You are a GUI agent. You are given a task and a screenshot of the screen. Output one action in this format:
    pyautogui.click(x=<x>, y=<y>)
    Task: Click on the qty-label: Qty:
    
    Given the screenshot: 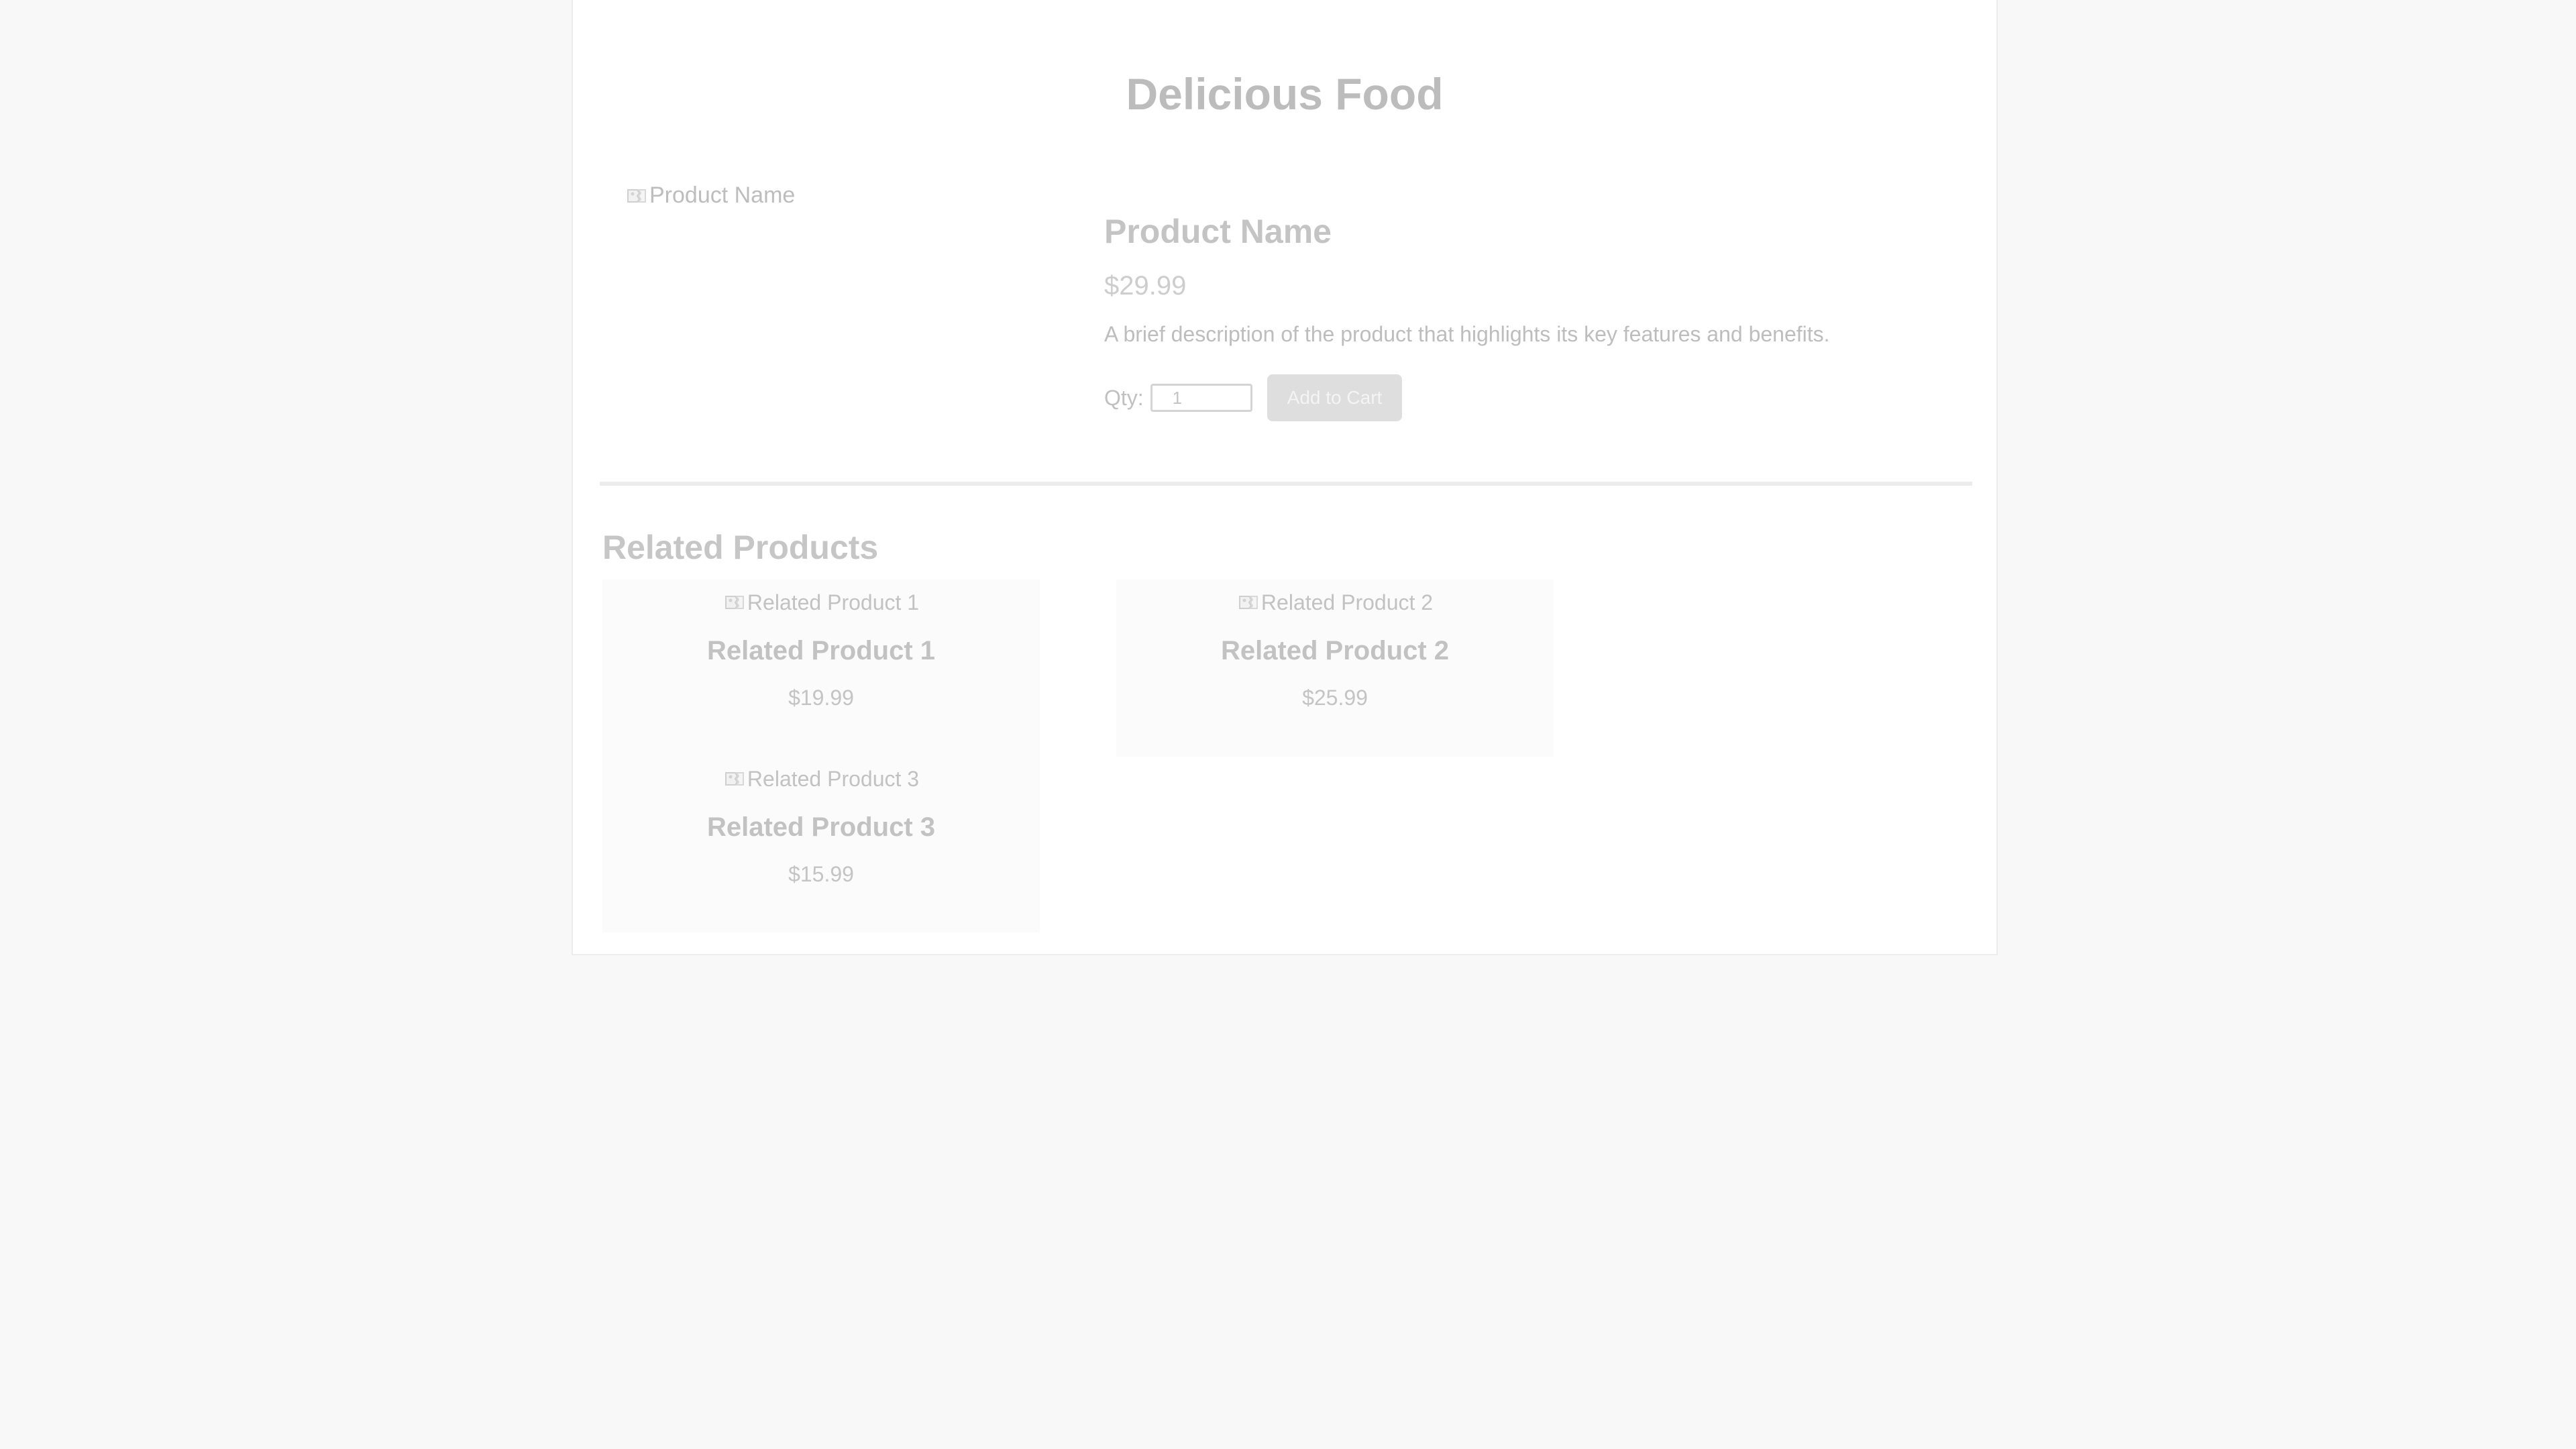 What is the action you would take?
    pyautogui.click(x=1124, y=397)
    